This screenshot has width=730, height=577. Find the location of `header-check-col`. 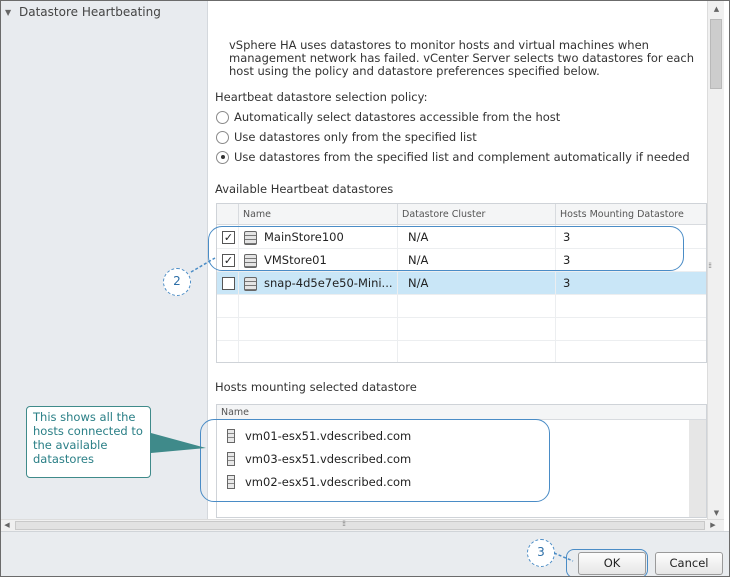

header-check-col is located at coordinates (227, 214).